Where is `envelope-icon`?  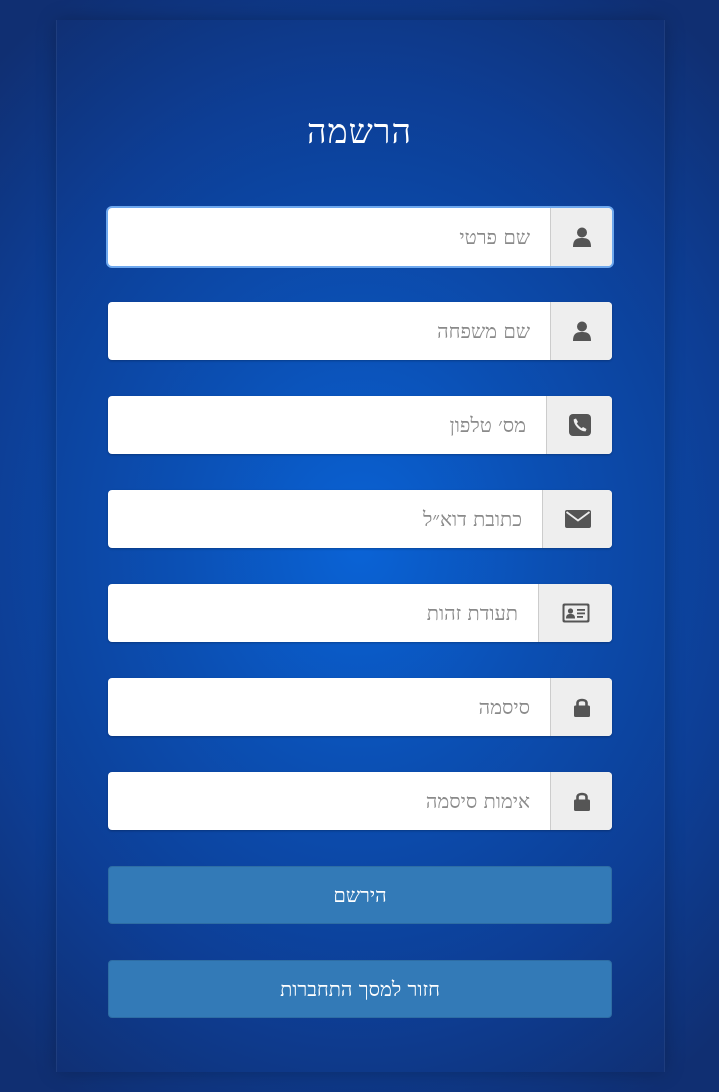 envelope-icon is located at coordinates (577, 519).